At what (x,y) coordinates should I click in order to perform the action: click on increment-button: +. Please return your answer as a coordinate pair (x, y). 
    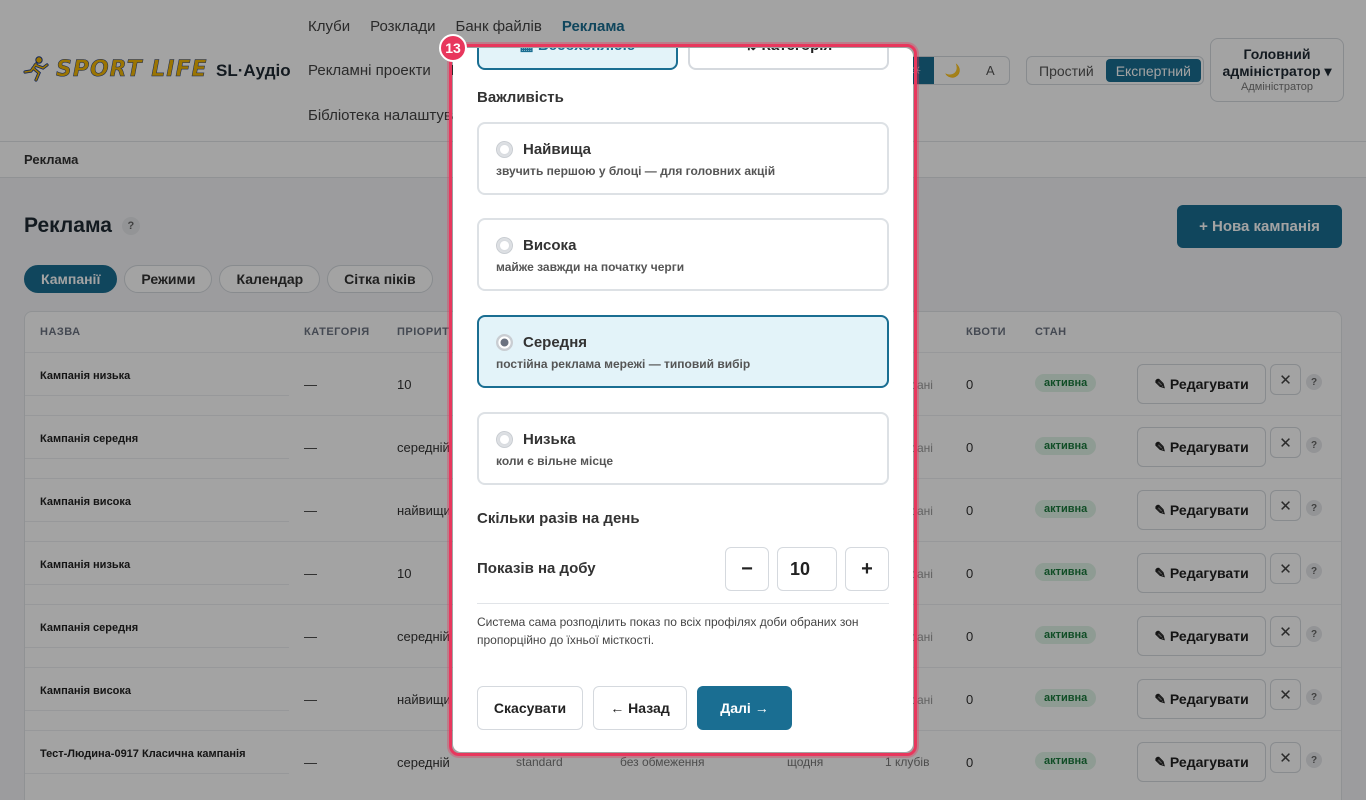
    Looking at the image, I should click on (867, 569).